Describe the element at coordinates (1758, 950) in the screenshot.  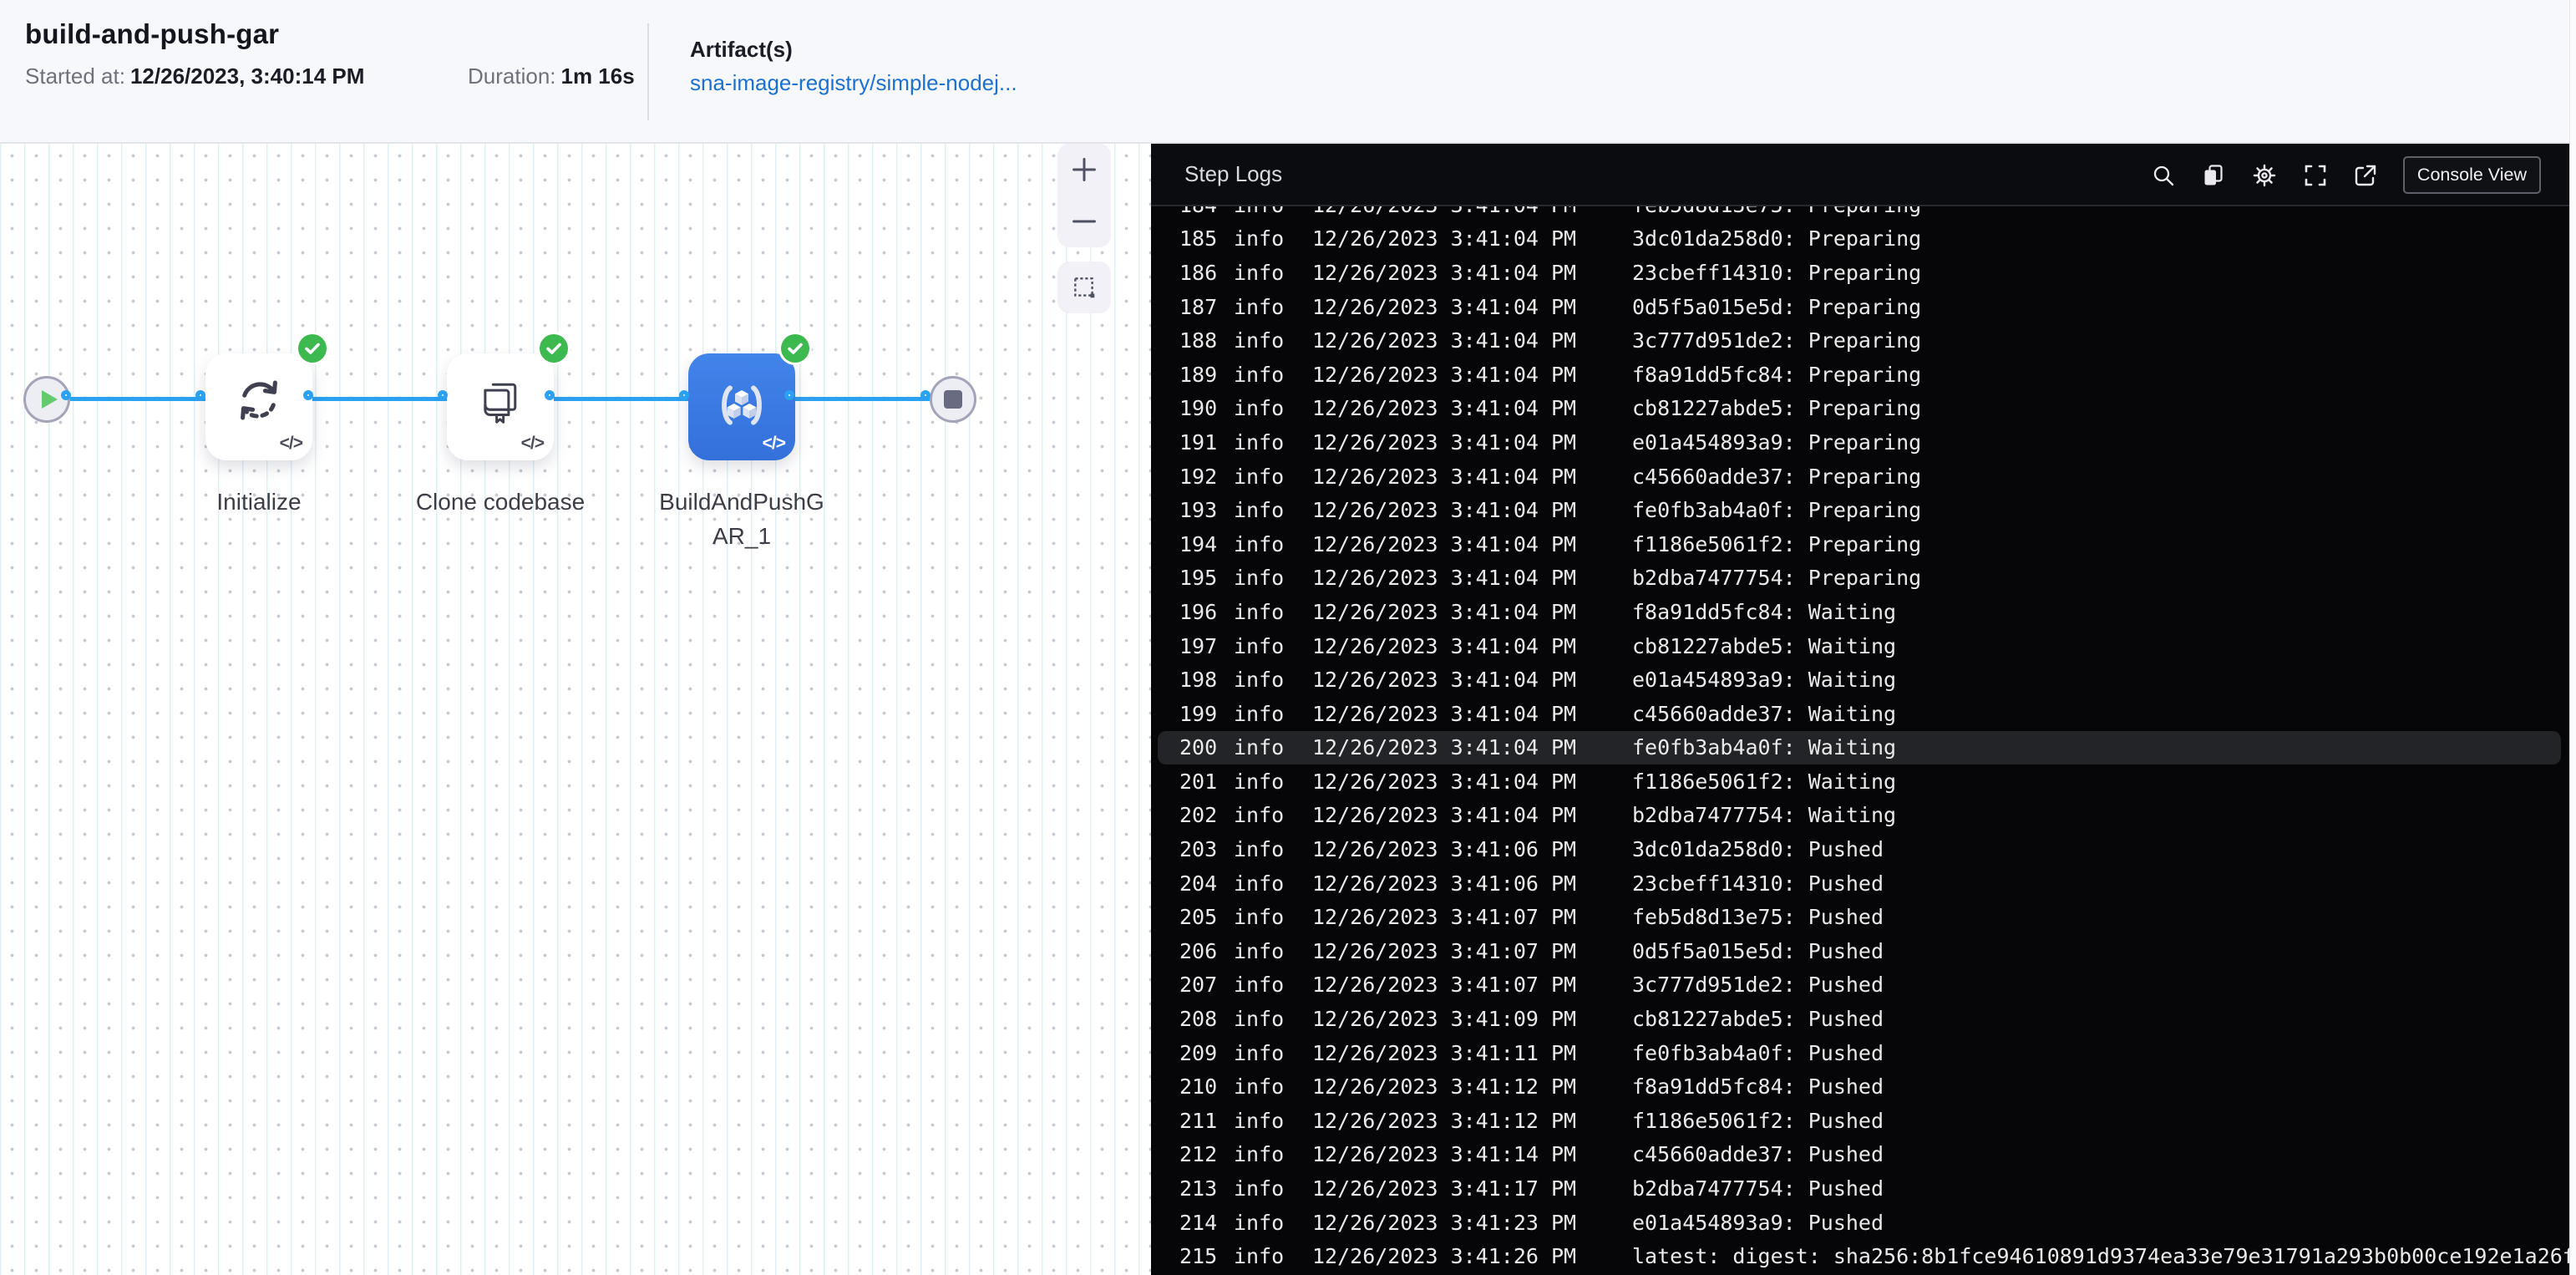
I see `log-message: 0d5f5a015e5d: Pushed` at that location.